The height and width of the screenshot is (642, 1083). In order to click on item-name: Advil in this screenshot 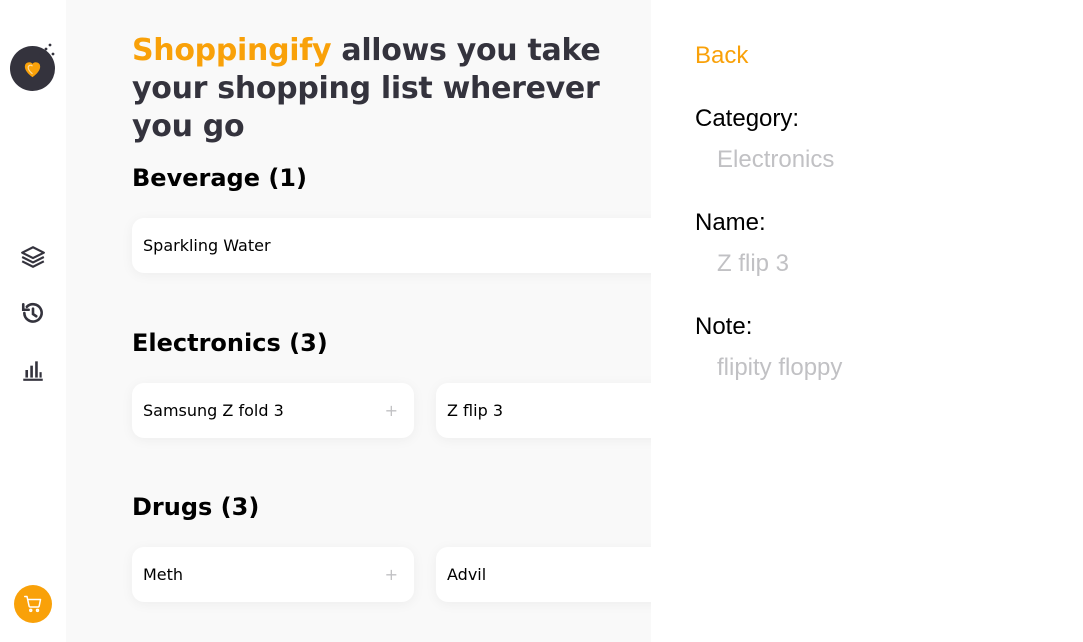, I will do `click(467, 574)`.